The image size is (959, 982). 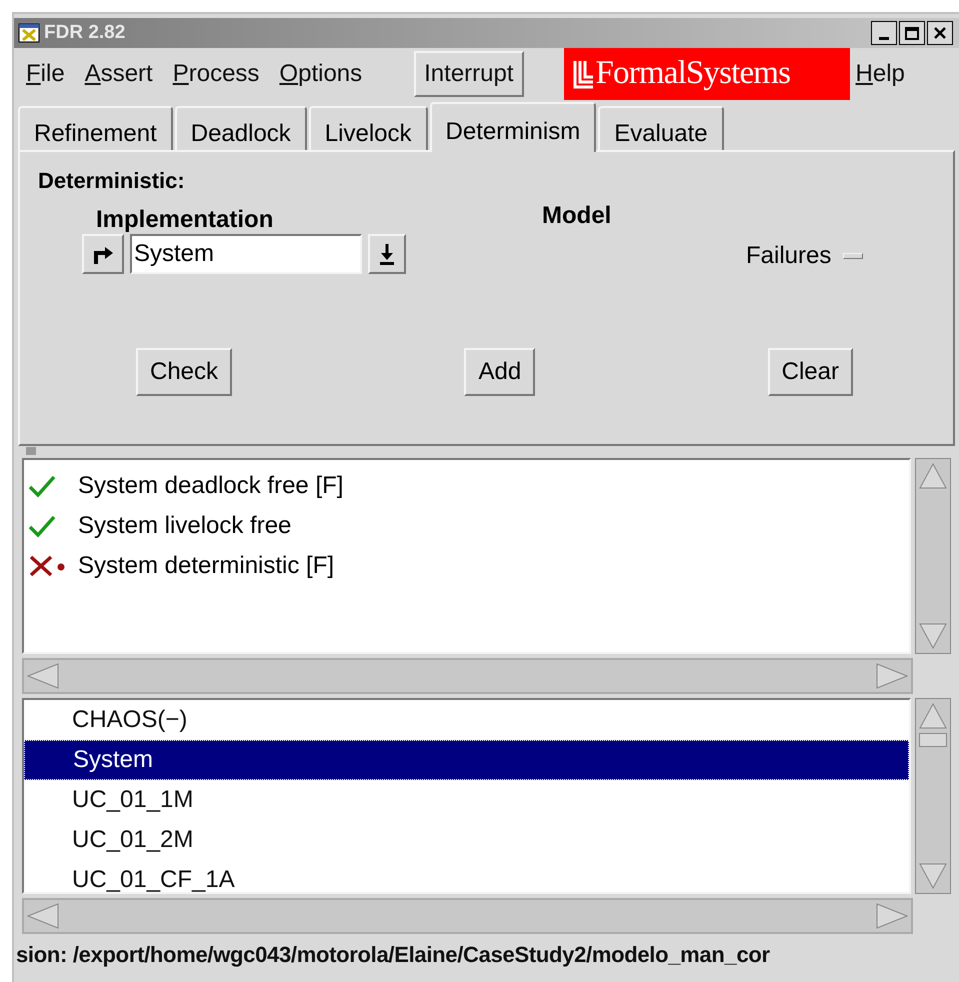 What do you see at coordinates (853, 256) in the screenshot?
I see `option-indicator` at bounding box center [853, 256].